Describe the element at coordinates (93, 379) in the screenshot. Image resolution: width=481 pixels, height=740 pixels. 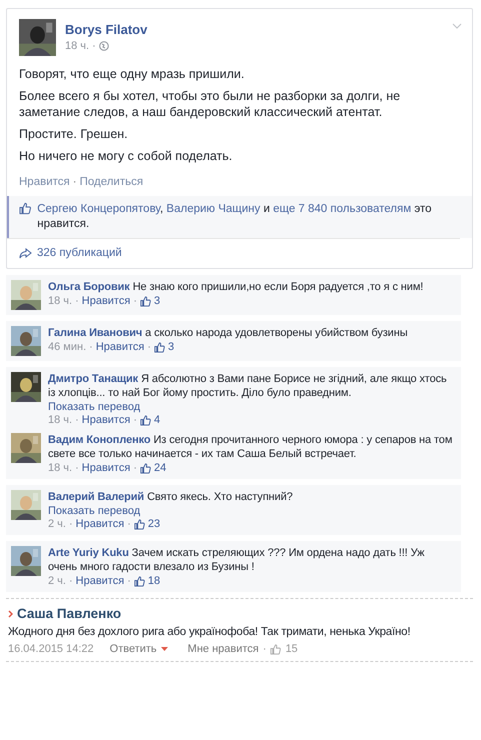
I see `commenter-name: Дмитро Танащик` at that location.